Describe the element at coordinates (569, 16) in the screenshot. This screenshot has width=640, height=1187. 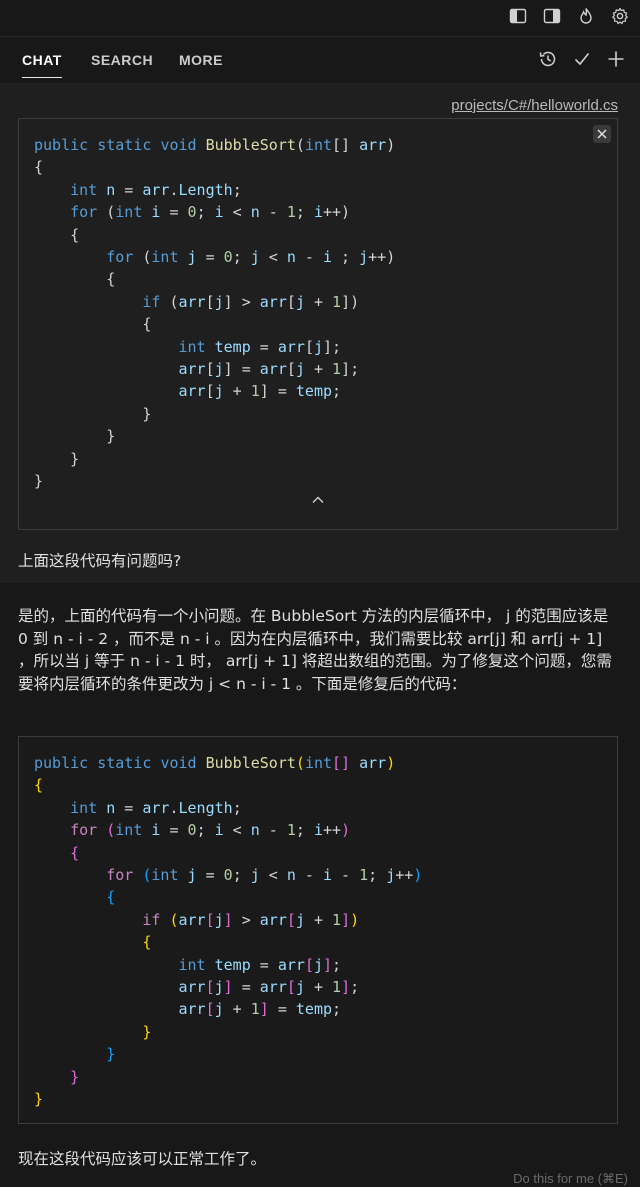
I see `toolbar-icons` at that location.